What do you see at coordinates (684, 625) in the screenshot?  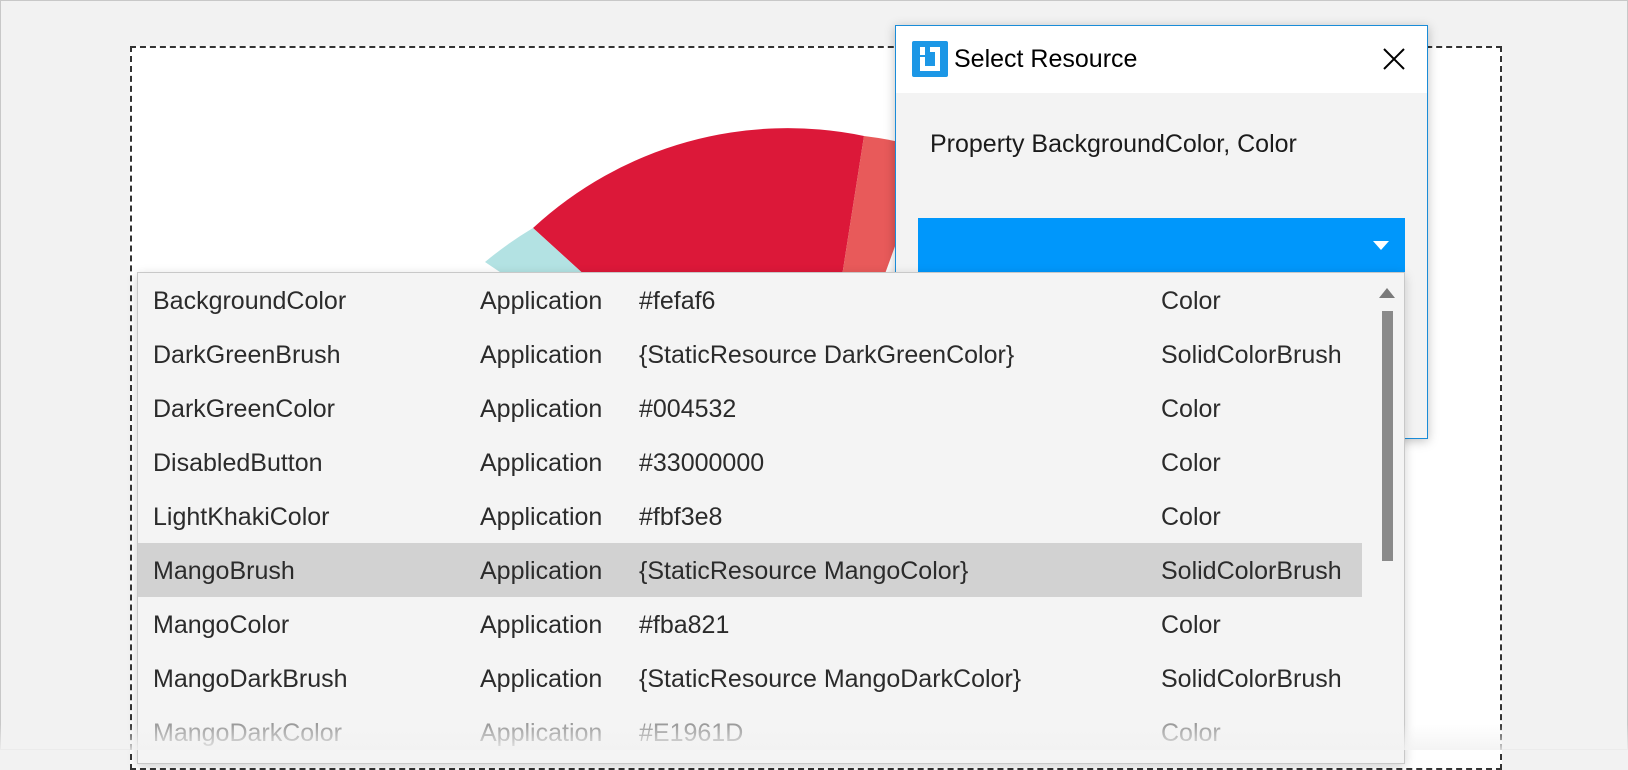 I see `resource-value: #fba821` at bounding box center [684, 625].